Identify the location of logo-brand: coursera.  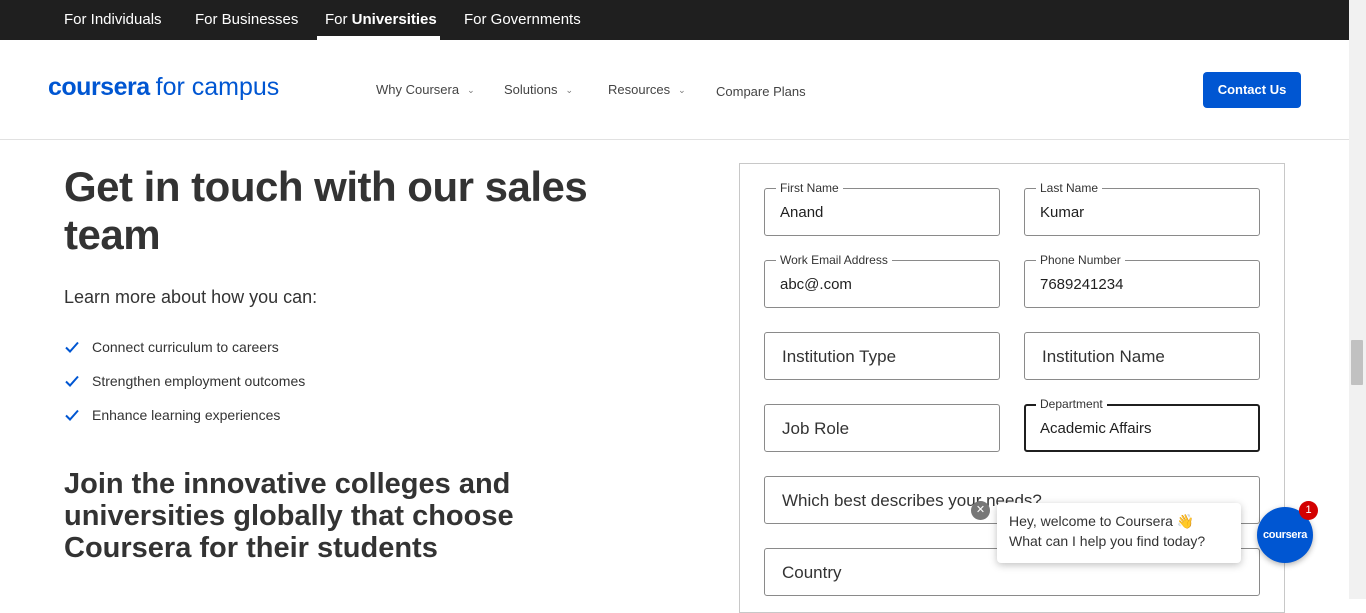
(99, 87).